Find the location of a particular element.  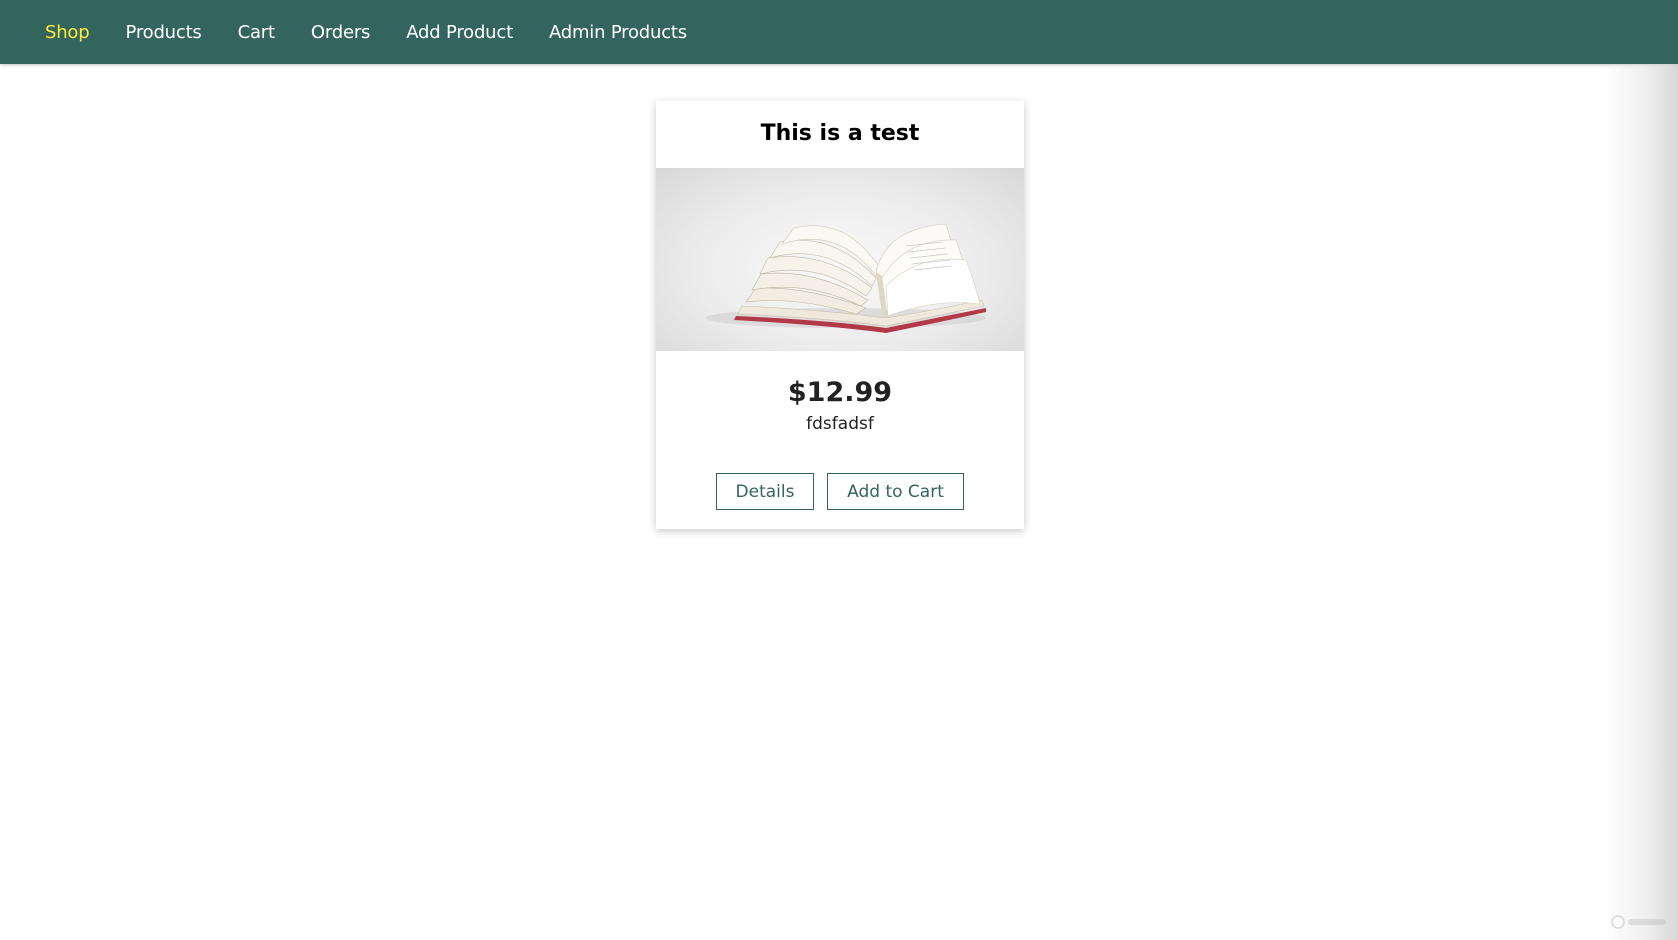

nav-item-products: Products is located at coordinates (163, 32).